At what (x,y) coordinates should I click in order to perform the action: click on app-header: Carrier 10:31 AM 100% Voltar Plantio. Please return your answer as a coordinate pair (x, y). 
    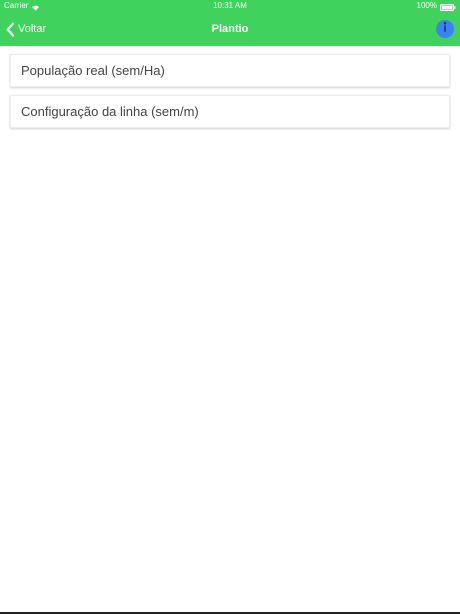
    Looking at the image, I should click on (230, 23).